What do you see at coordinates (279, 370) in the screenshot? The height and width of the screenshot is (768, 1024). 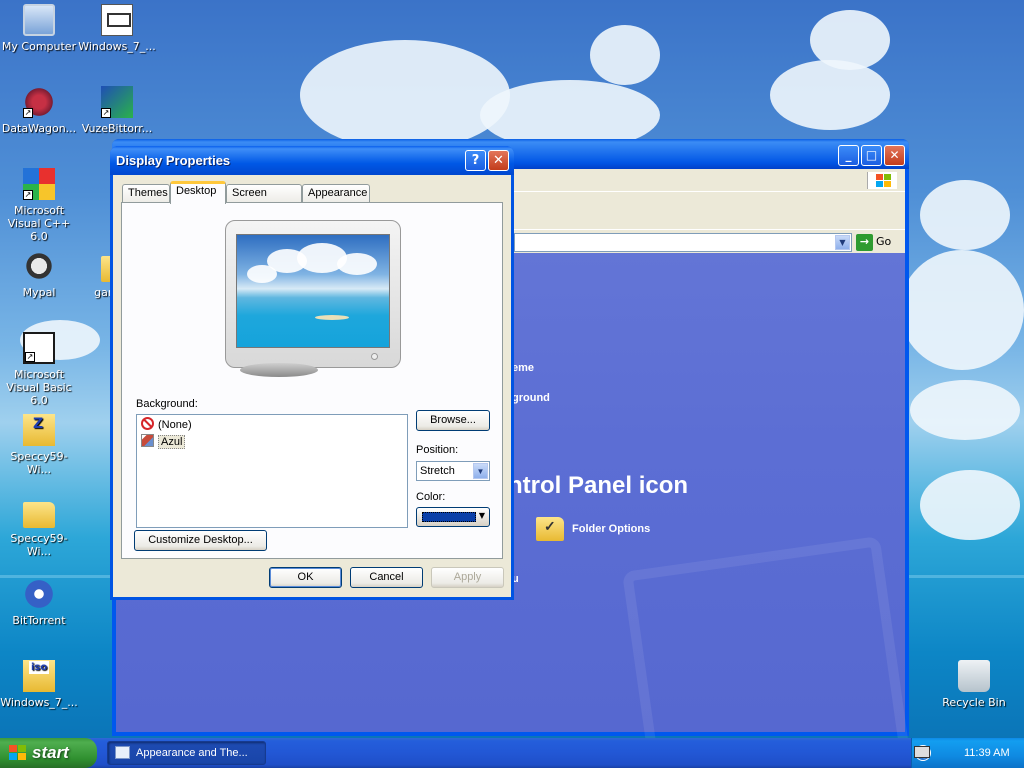 I see `monitor-stand` at bounding box center [279, 370].